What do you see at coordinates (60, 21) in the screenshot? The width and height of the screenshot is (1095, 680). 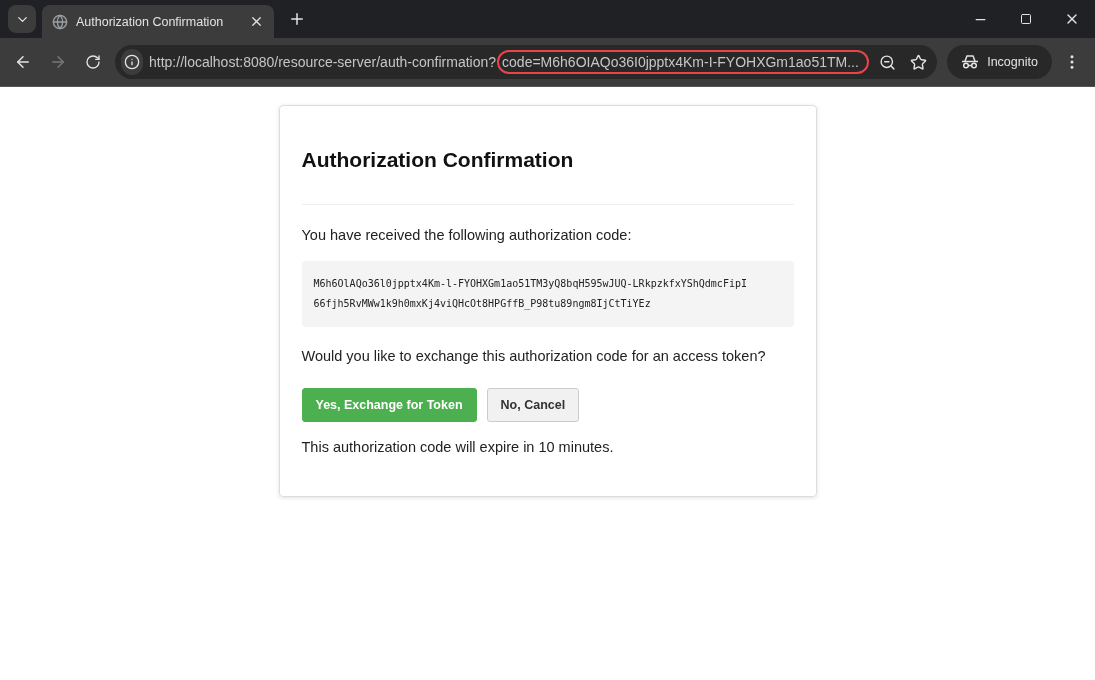 I see `globe-icon` at bounding box center [60, 21].